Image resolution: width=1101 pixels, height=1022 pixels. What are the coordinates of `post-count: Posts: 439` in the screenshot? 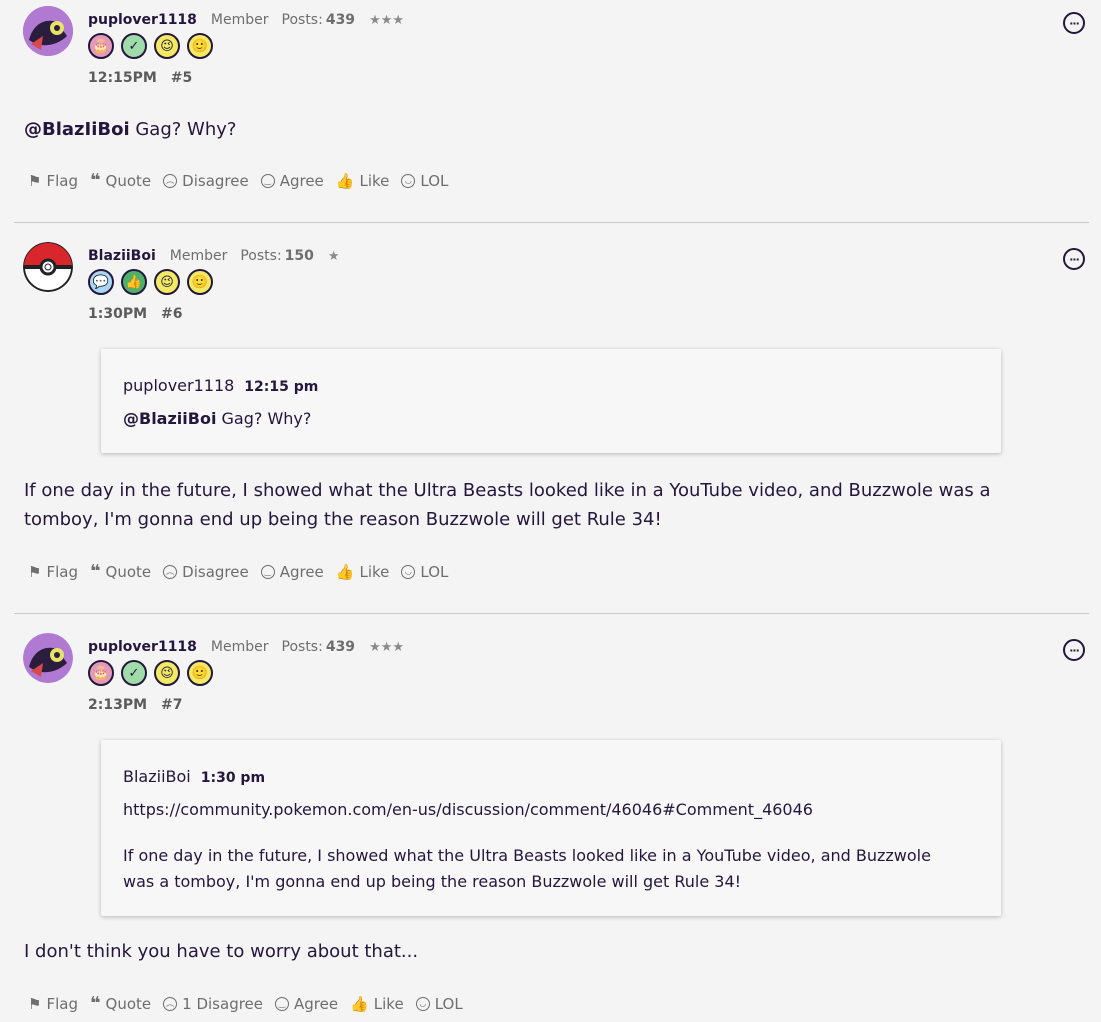 It's located at (319, 647).